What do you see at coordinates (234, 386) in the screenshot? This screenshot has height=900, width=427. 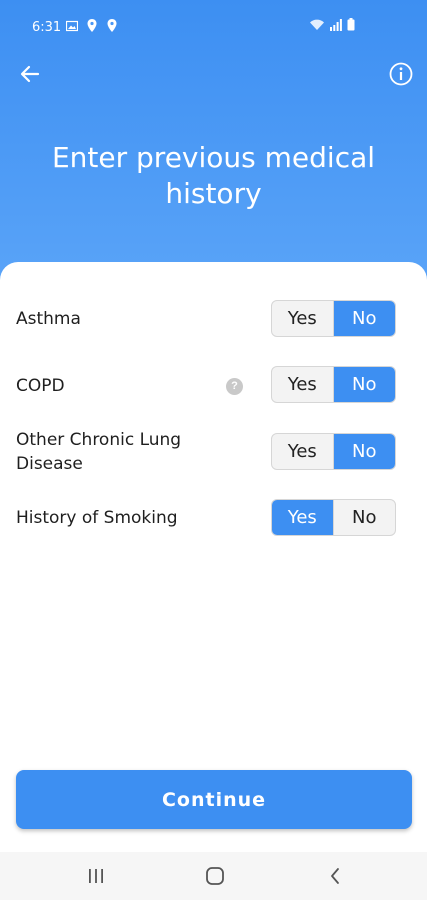 I see `help-icon: ?` at bounding box center [234, 386].